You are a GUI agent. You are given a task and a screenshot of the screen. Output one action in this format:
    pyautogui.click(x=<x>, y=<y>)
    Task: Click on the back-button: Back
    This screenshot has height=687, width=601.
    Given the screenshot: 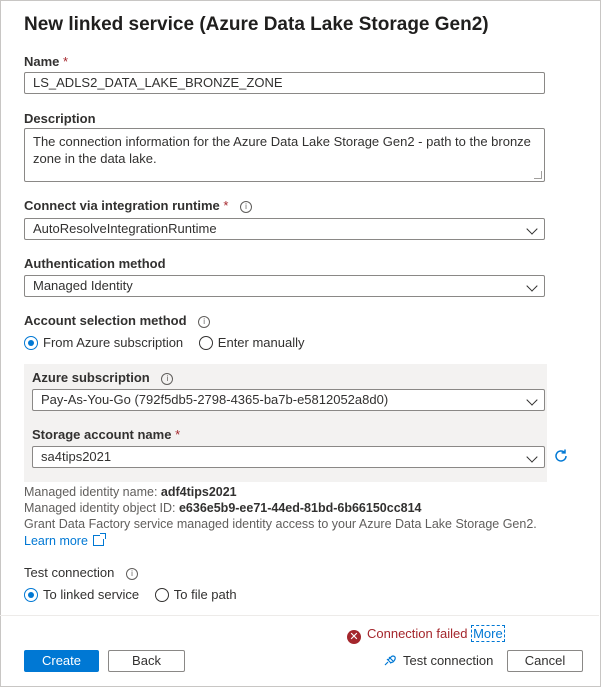 What is the action you would take?
    pyautogui.click(x=146, y=661)
    